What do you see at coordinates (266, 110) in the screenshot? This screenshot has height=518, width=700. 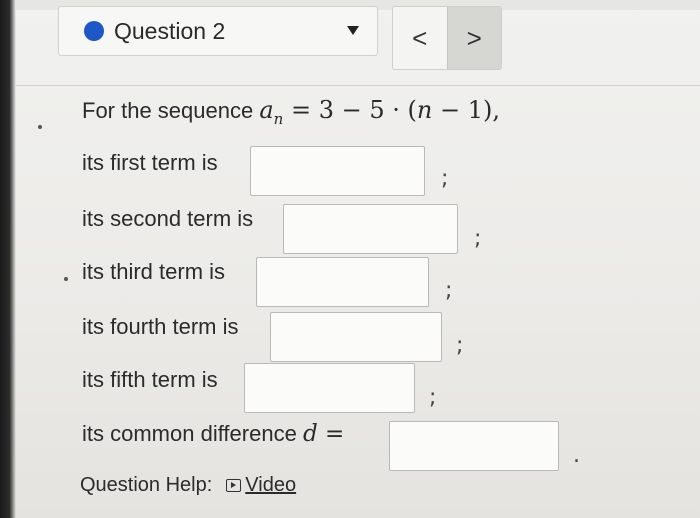 I see `formula-var-a: a` at bounding box center [266, 110].